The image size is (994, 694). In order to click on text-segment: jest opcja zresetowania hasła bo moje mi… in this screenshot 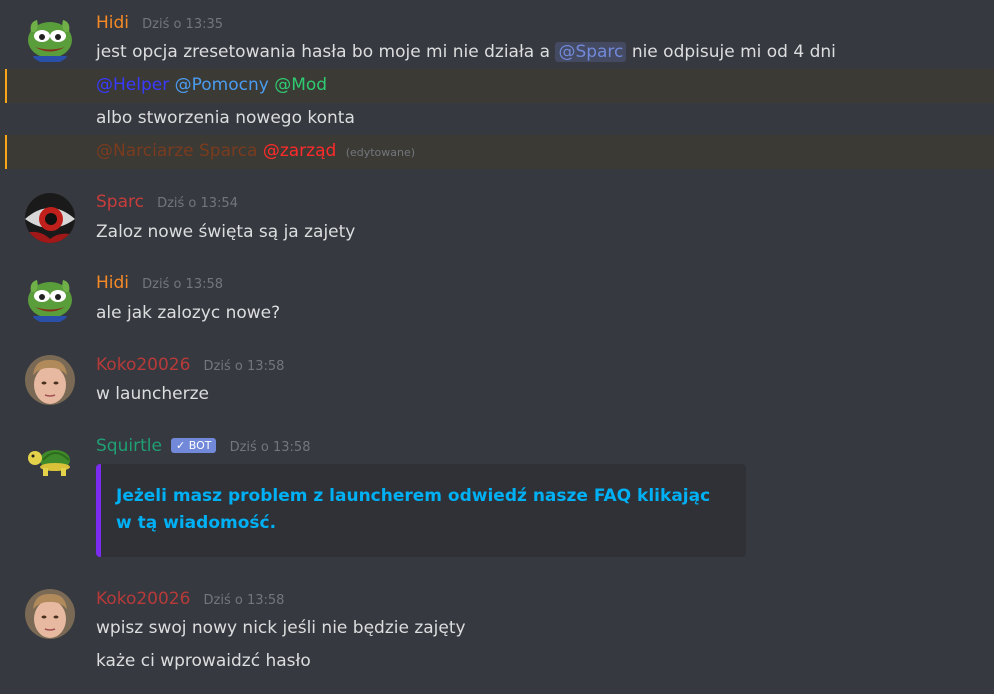, I will do `click(323, 52)`.